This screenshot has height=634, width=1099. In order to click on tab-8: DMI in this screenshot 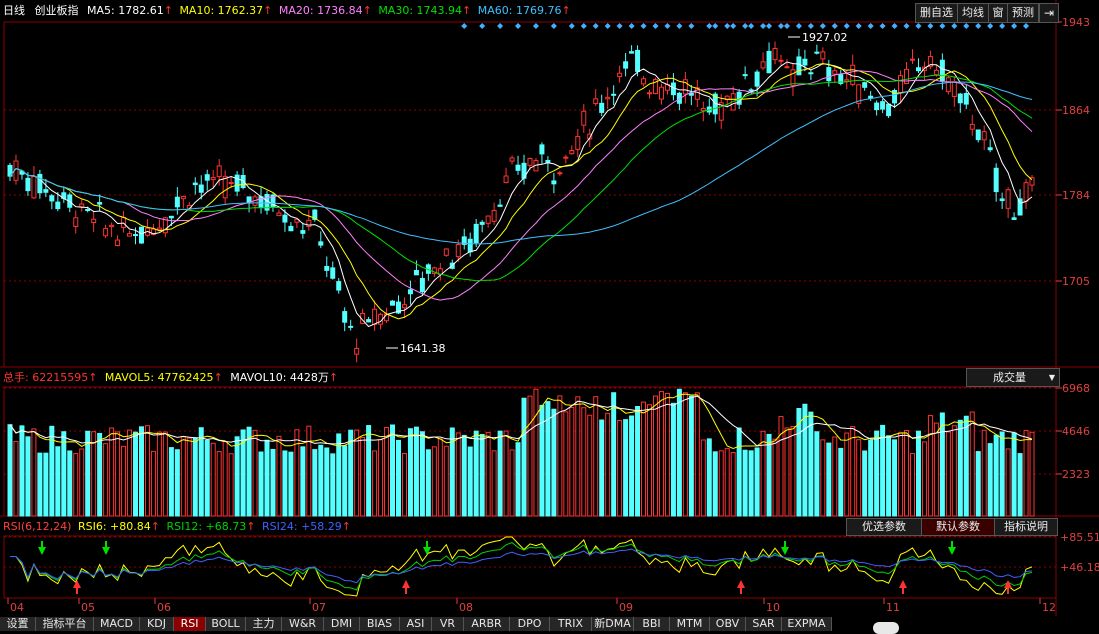, I will do `click(342, 624)`.